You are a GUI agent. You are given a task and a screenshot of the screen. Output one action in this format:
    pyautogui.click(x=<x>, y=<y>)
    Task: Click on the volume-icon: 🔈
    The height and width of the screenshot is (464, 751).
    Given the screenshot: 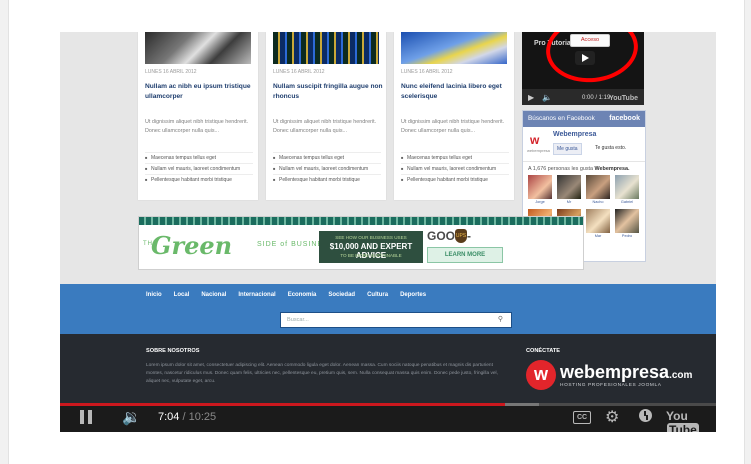 What is the action you would take?
    pyautogui.click(x=547, y=97)
    